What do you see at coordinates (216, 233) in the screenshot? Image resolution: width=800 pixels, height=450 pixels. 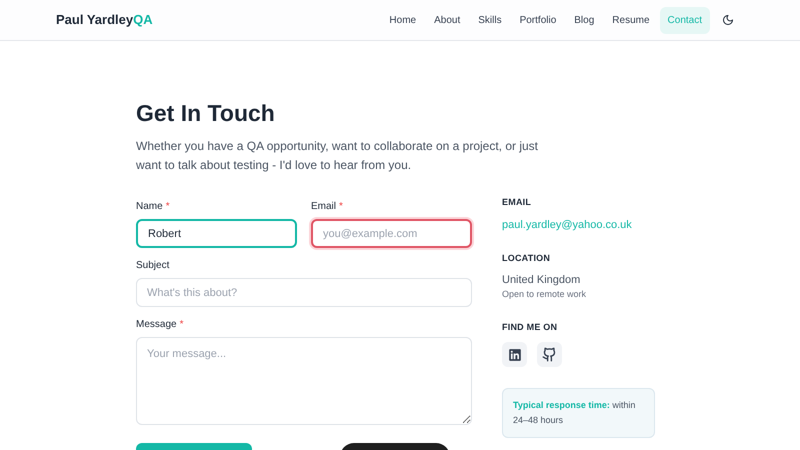 I see `input-field: Robert` at bounding box center [216, 233].